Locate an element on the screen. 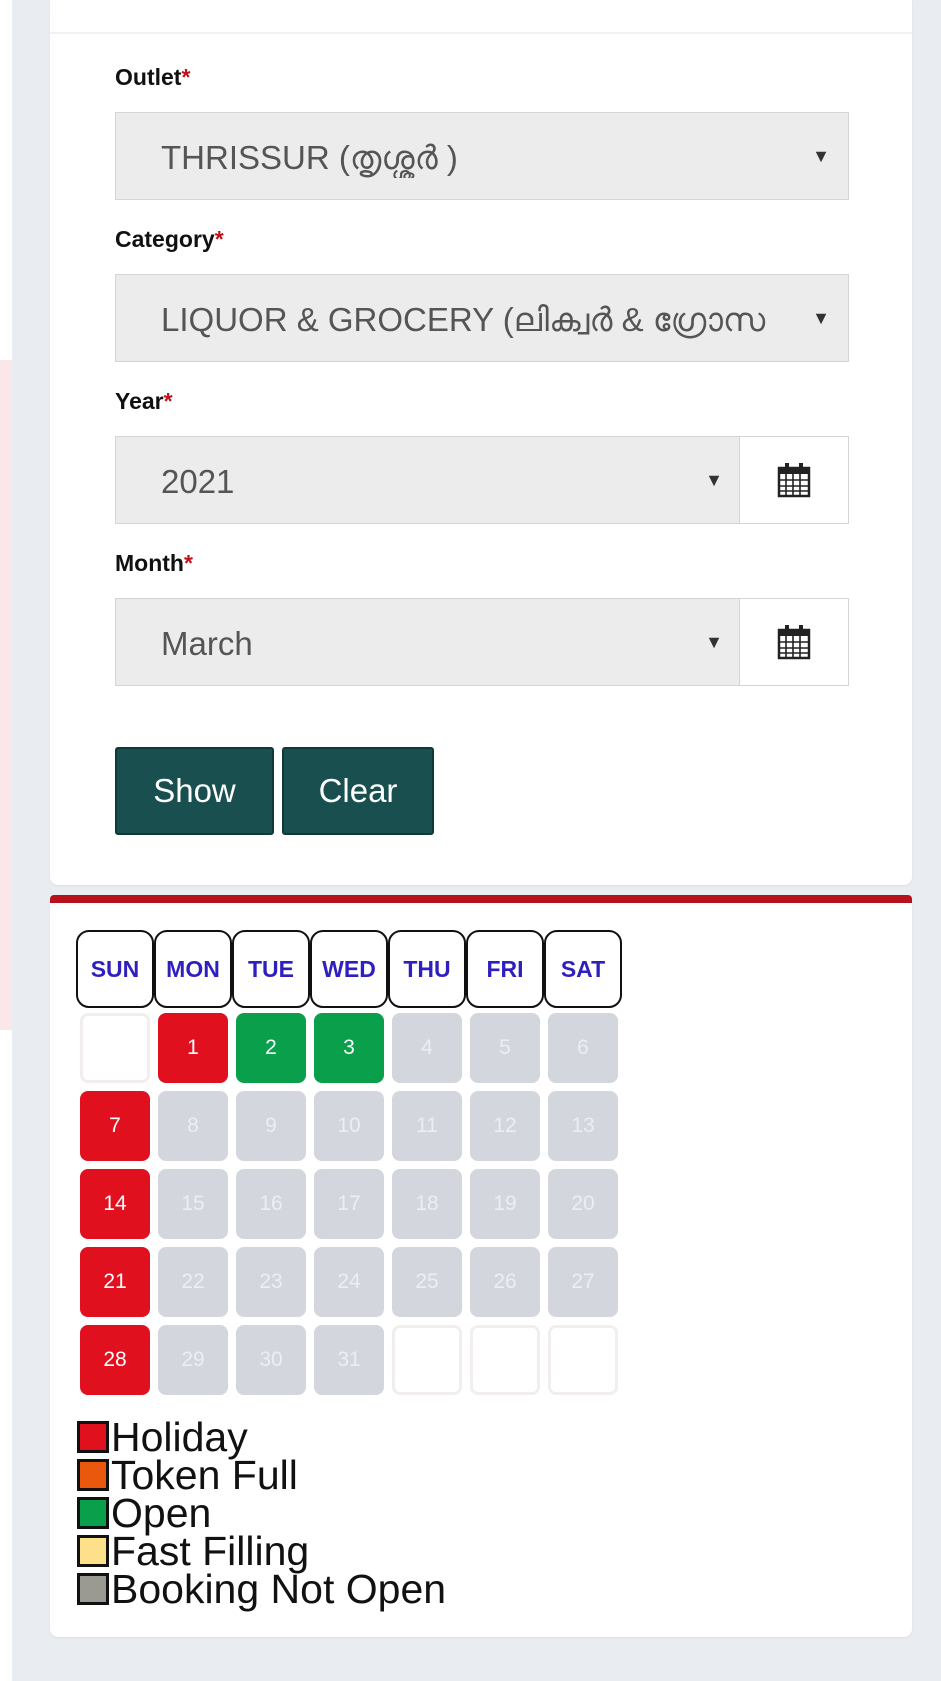 The height and width of the screenshot is (1681, 941). card-top-divider is located at coordinates (481, 33).